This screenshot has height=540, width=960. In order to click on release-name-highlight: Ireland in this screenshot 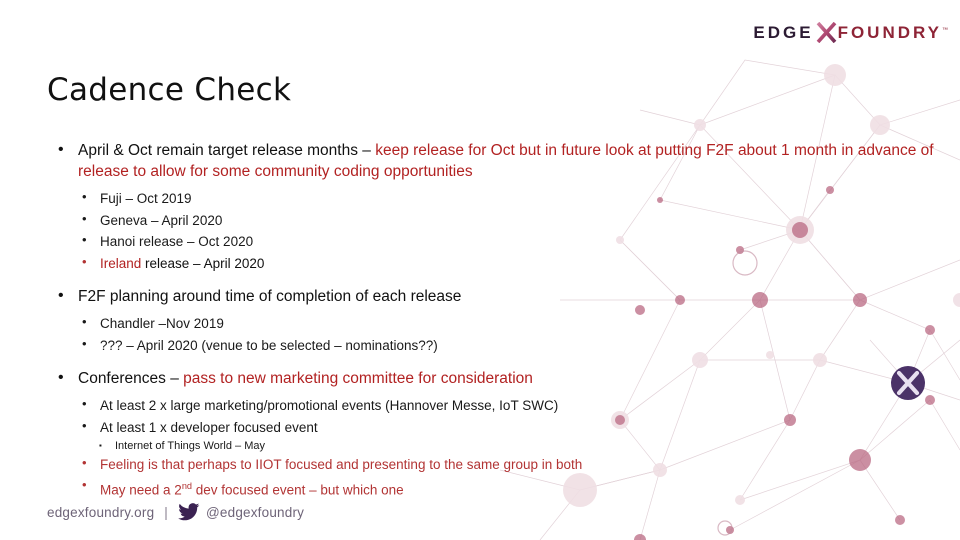, I will do `click(121, 263)`.